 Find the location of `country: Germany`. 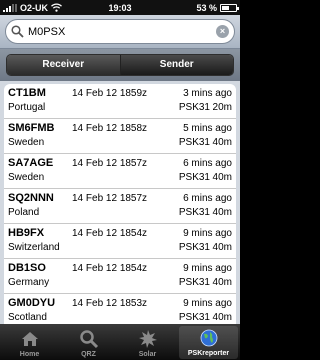

country: Germany is located at coordinates (29, 282).